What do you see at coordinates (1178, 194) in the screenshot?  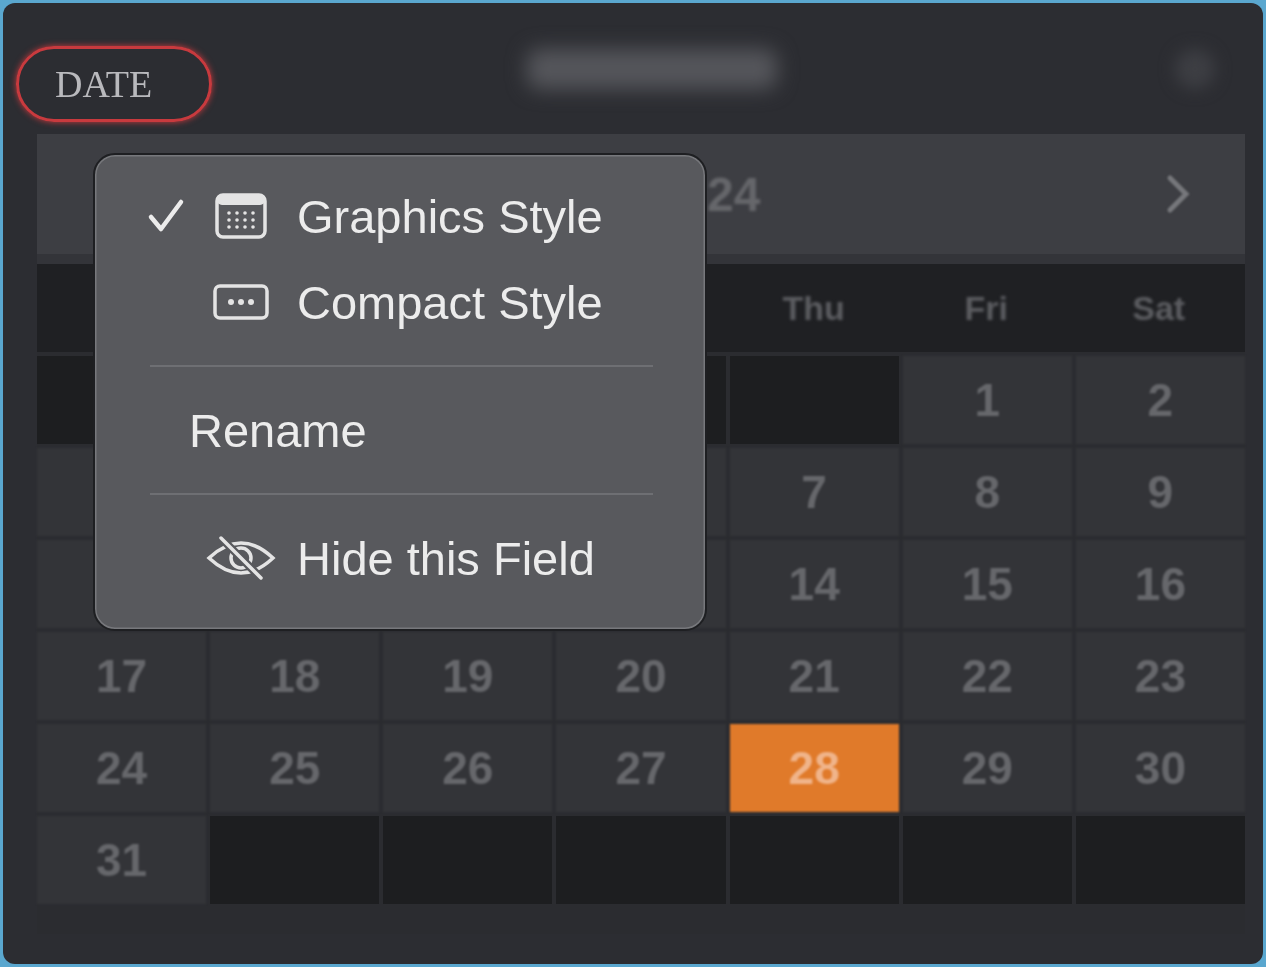 I see `chevron-right-icon` at bounding box center [1178, 194].